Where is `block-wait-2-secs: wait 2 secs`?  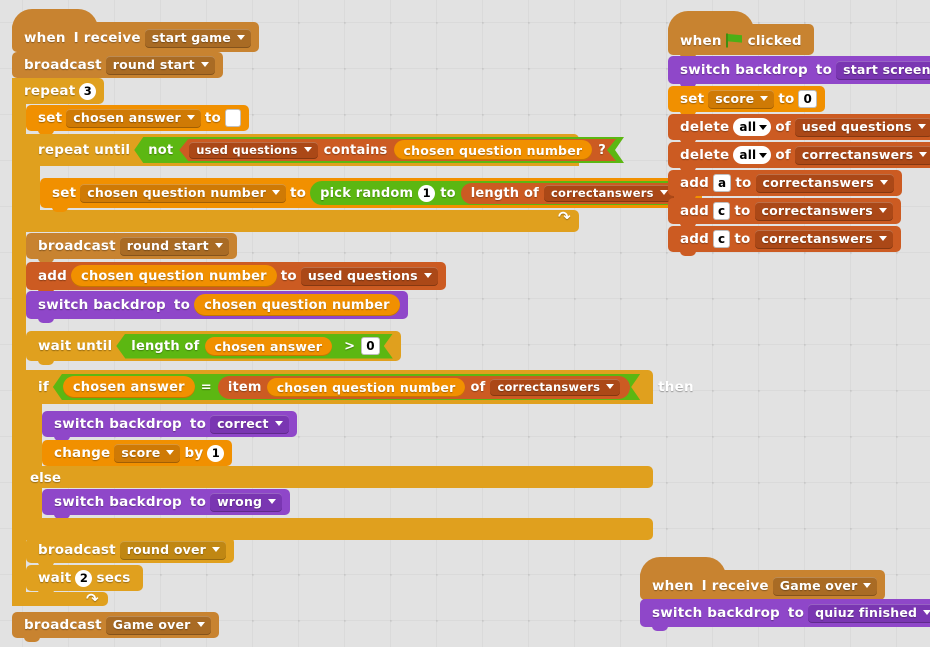 block-wait-2-secs: wait 2 secs is located at coordinates (84, 580).